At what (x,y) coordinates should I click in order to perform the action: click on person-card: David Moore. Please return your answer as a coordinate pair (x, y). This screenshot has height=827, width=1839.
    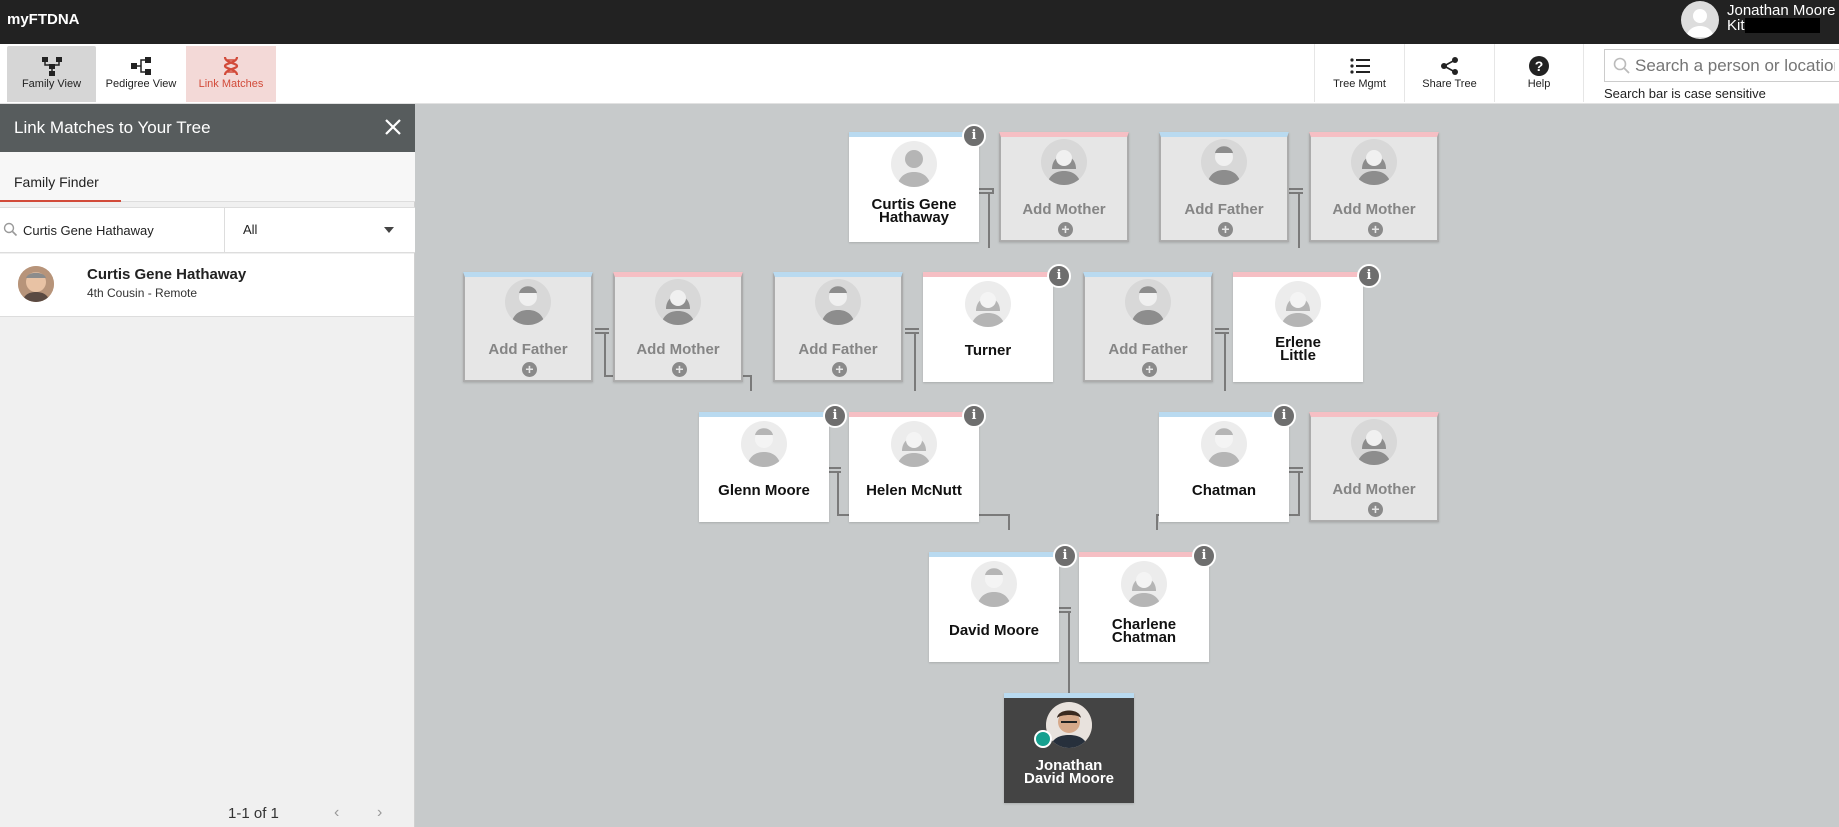
    Looking at the image, I should click on (994, 607).